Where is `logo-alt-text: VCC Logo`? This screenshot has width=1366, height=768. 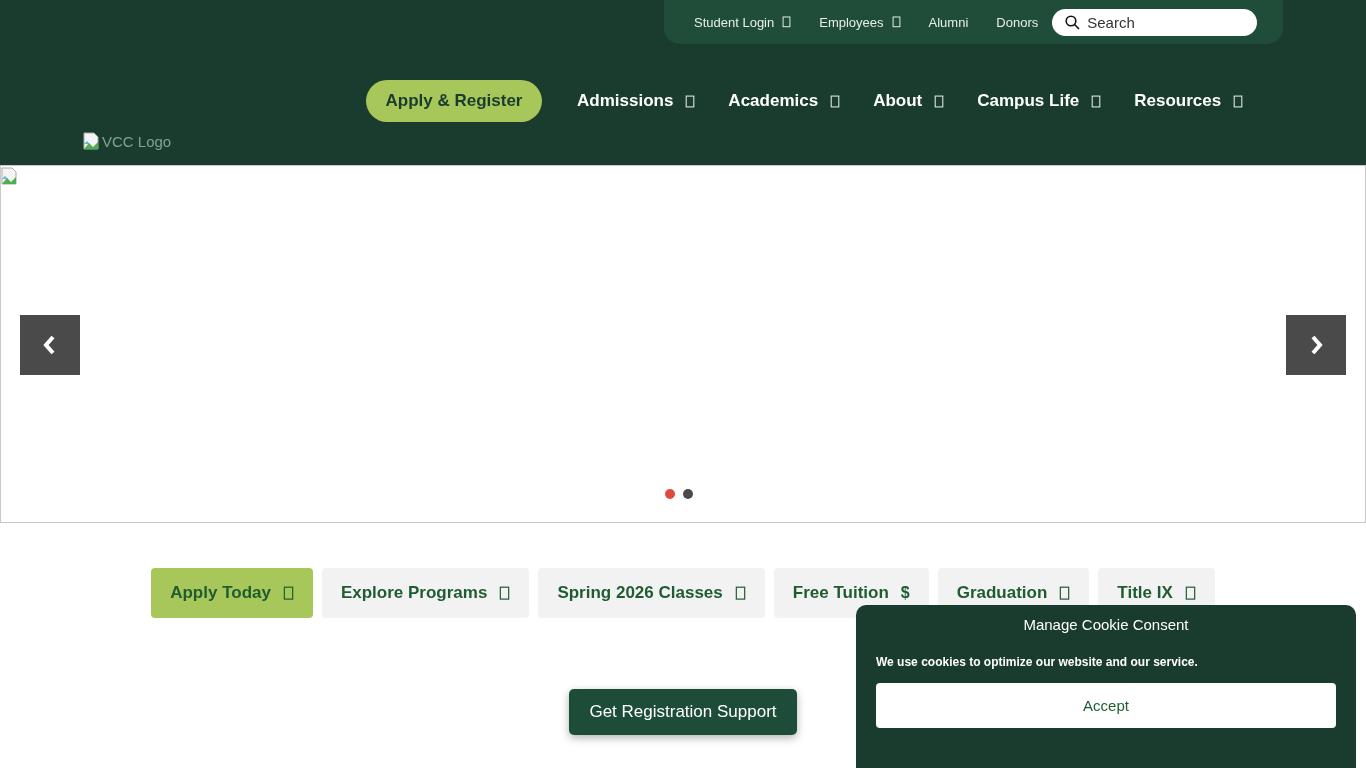 logo-alt-text: VCC Logo is located at coordinates (137, 141).